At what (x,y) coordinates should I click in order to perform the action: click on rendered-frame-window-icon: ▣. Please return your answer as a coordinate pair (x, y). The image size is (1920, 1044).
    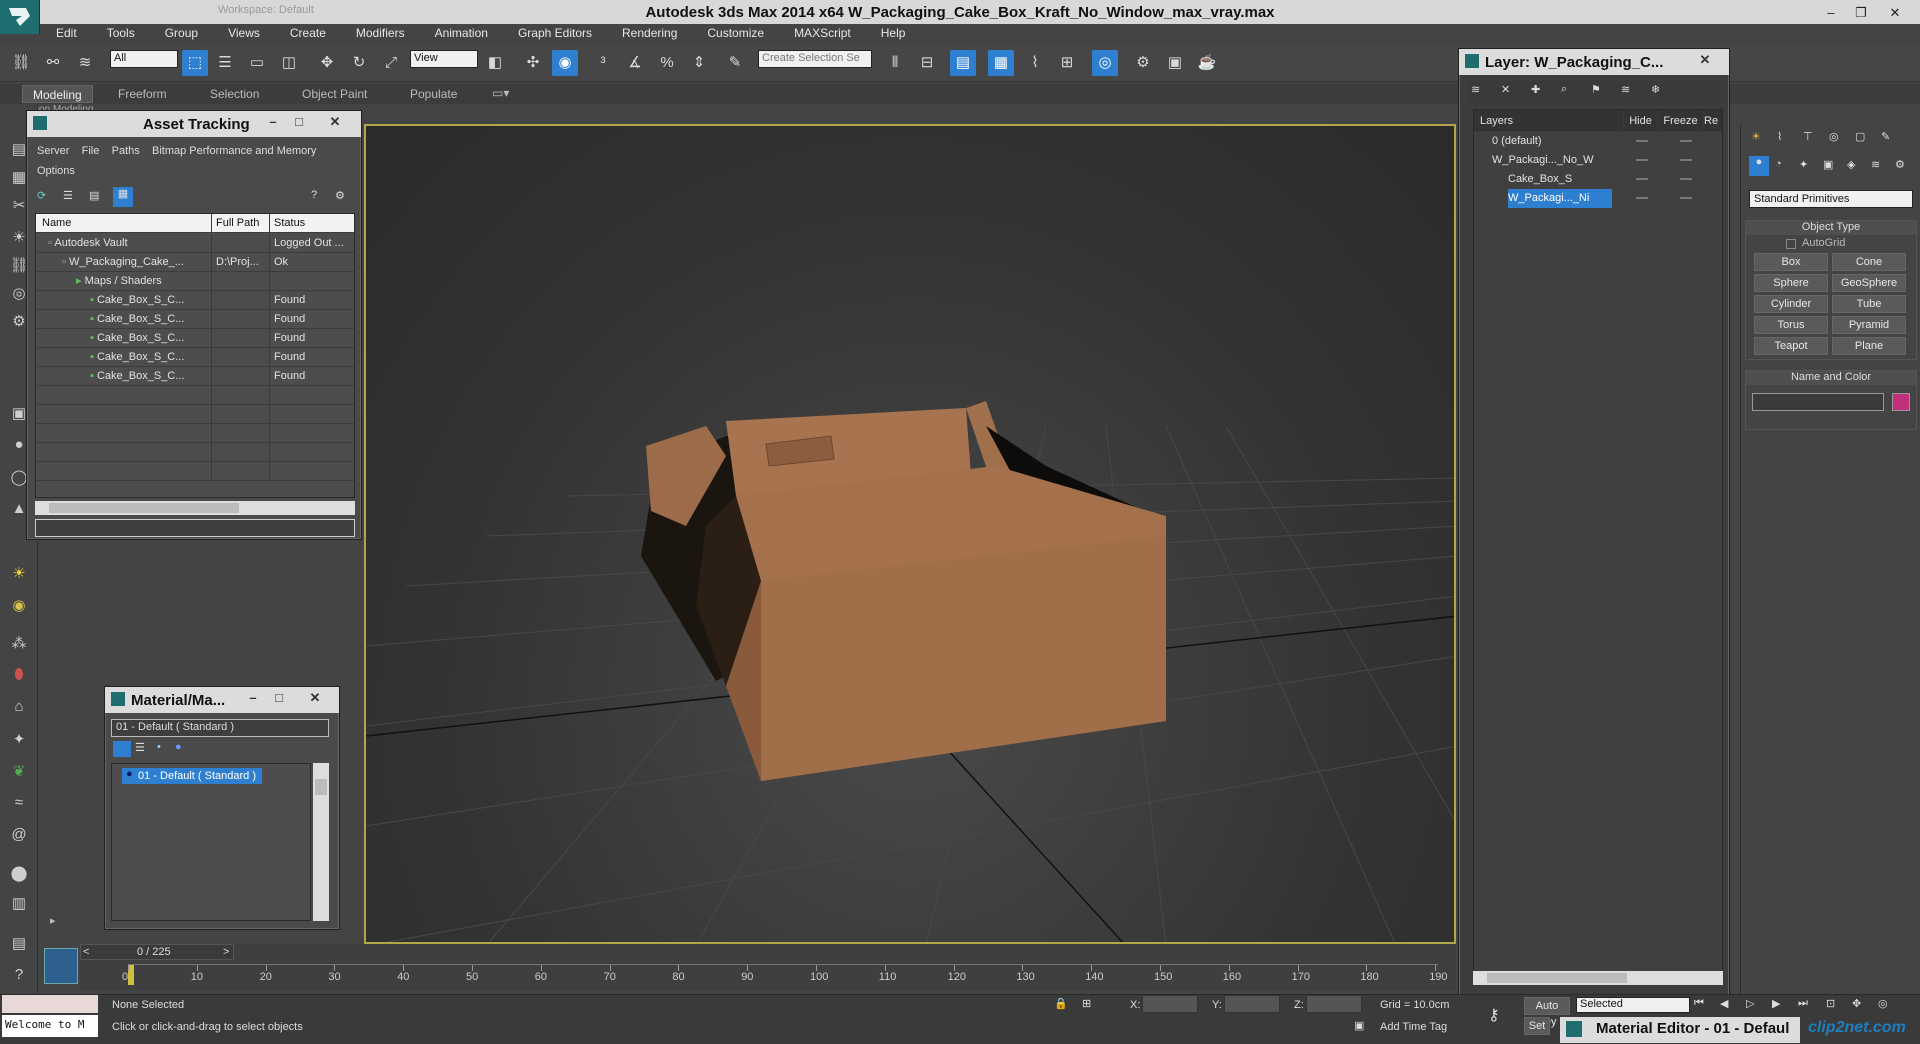
    Looking at the image, I should click on (1175, 63).